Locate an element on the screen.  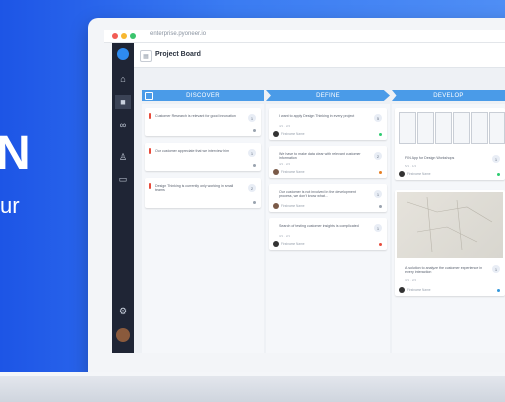
window-minimize-dot is located at coordinates (124, 36).